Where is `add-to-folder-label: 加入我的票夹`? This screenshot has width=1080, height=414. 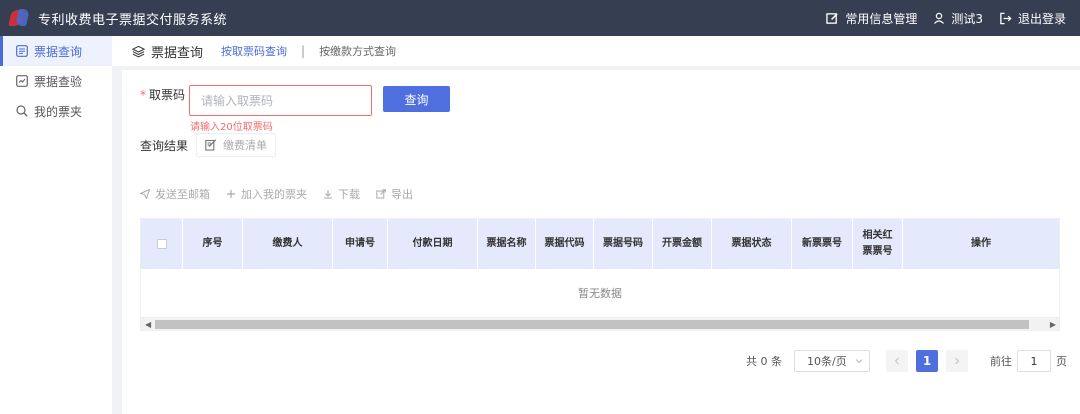 add-to-folder-label: 加入我的票夹 is located at coordinates (274, 194).